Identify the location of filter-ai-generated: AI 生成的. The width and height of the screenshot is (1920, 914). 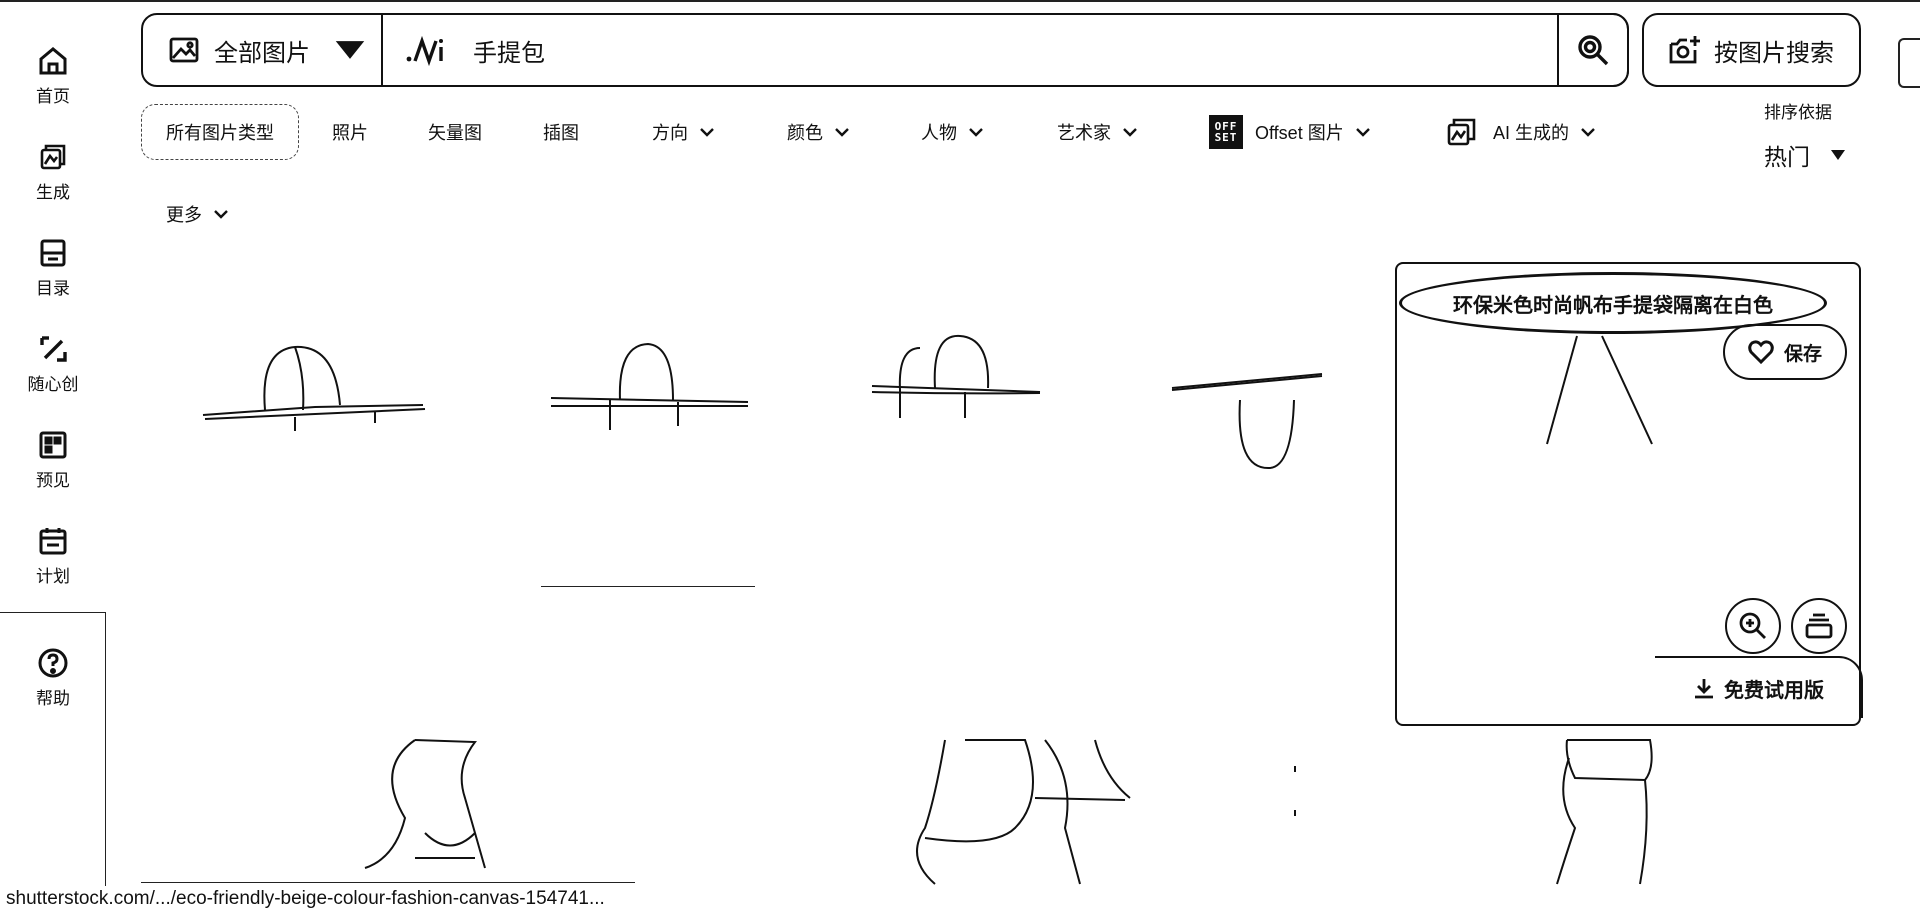
(1520, 132).